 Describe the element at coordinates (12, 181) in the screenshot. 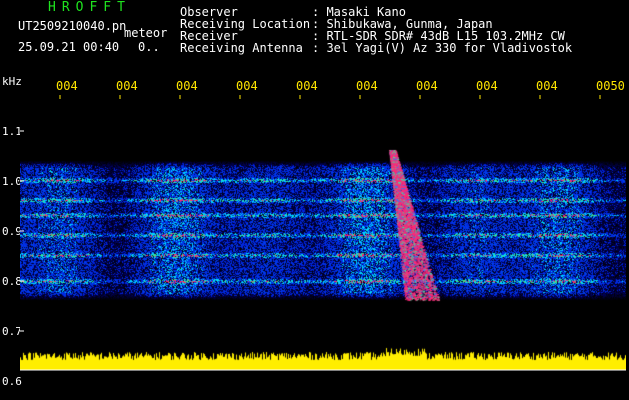

I see `freq-label: 1.0` at that location.